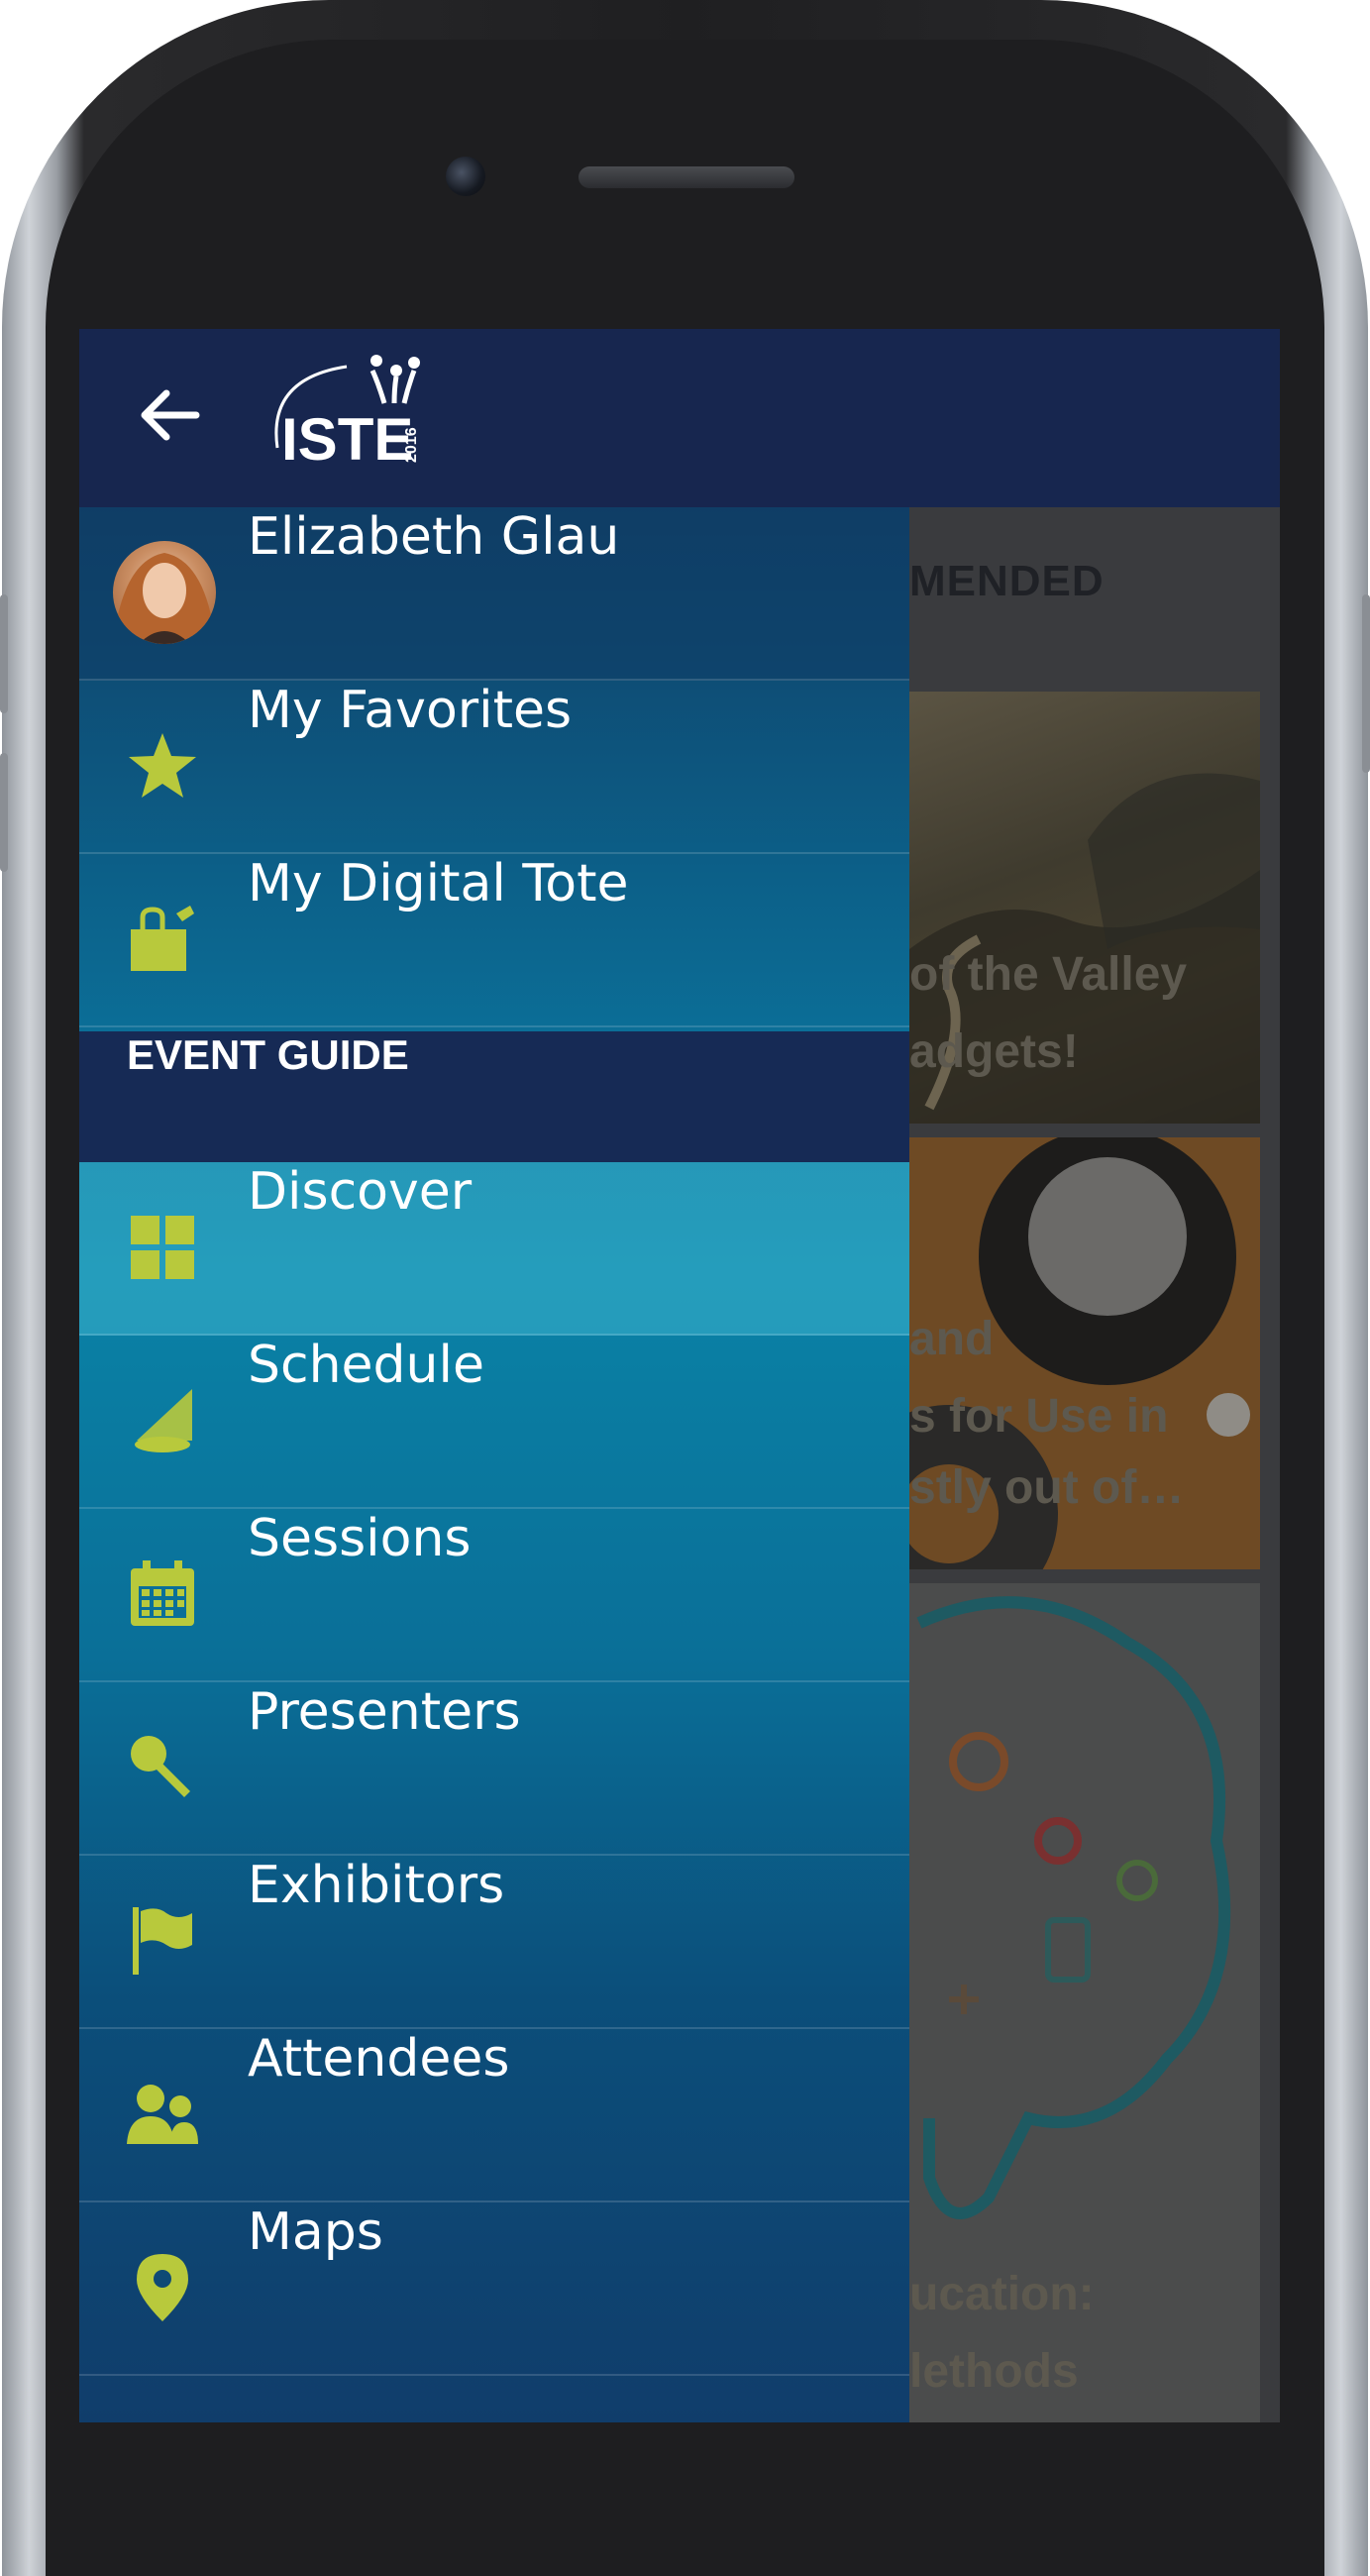 This screenshot has width=1370, height=2576. What do you see at coordinates (412, 445) in the screenshot?
I see `logo-year: 2016` at bounding box center [412, 445].